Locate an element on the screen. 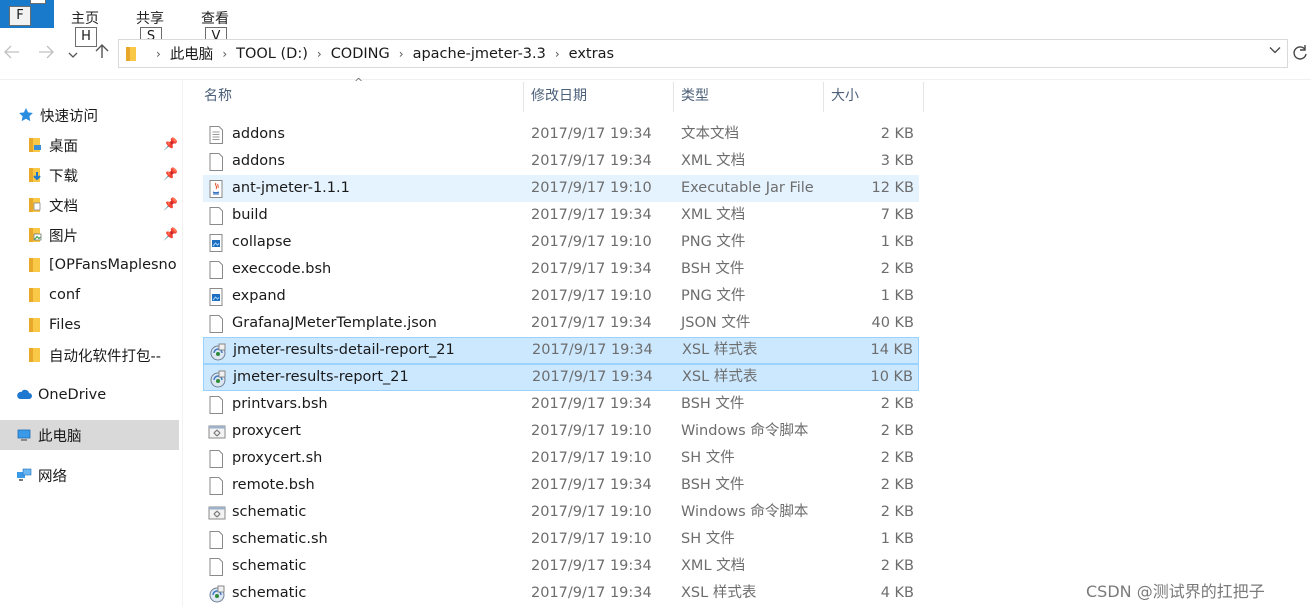 The image size is (1311, 607). sidebar-item-desktop: 桌面 is located at coordinates (89, 145).